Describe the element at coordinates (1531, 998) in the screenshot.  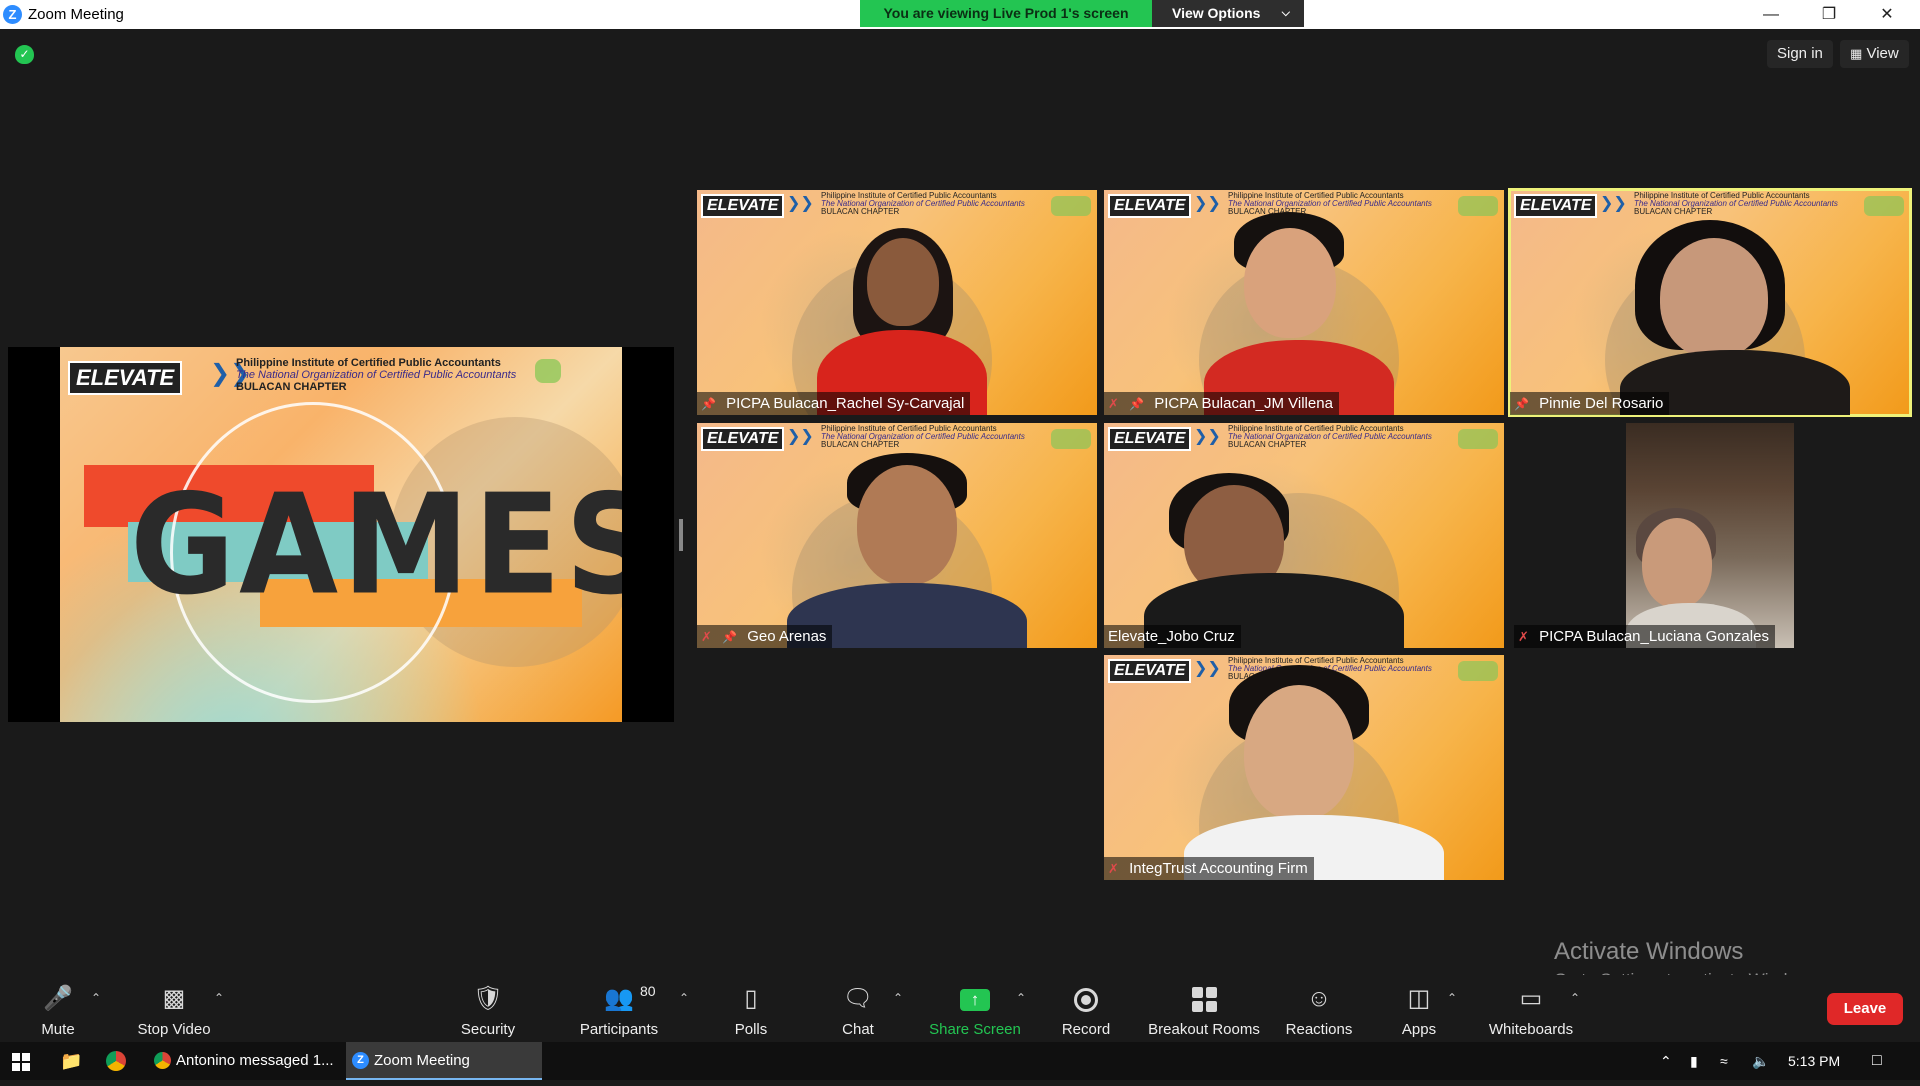
I see `whiteboard-icon: ▭` at that location.